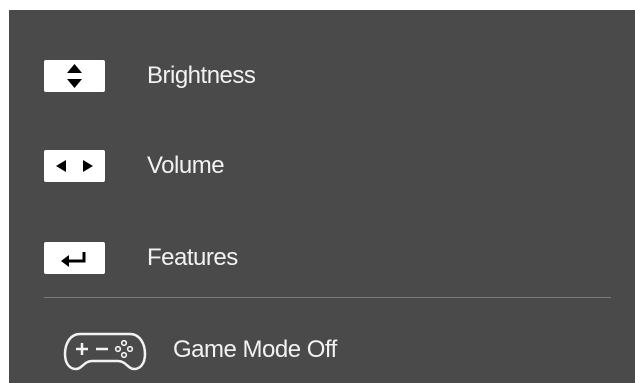 Image resolution: width=635 pixels, height=383 pixels. I want to click on game-mode-label: Game Mode Off, so click(255, 349).